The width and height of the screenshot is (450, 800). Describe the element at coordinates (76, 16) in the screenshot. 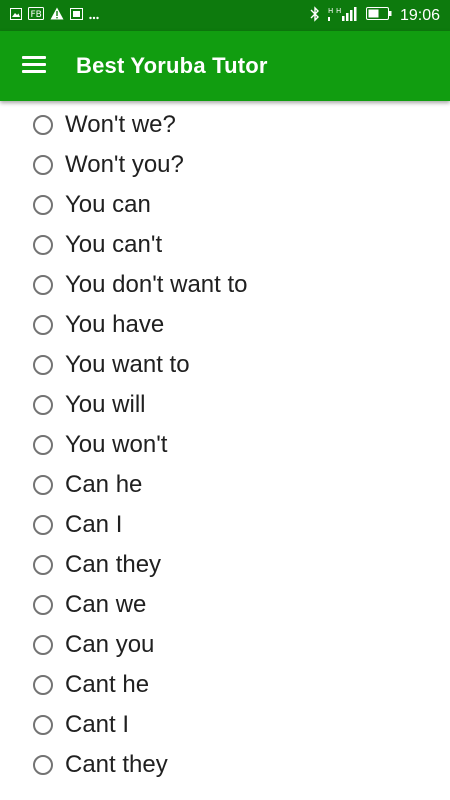

I see `picture-icon` at that location.